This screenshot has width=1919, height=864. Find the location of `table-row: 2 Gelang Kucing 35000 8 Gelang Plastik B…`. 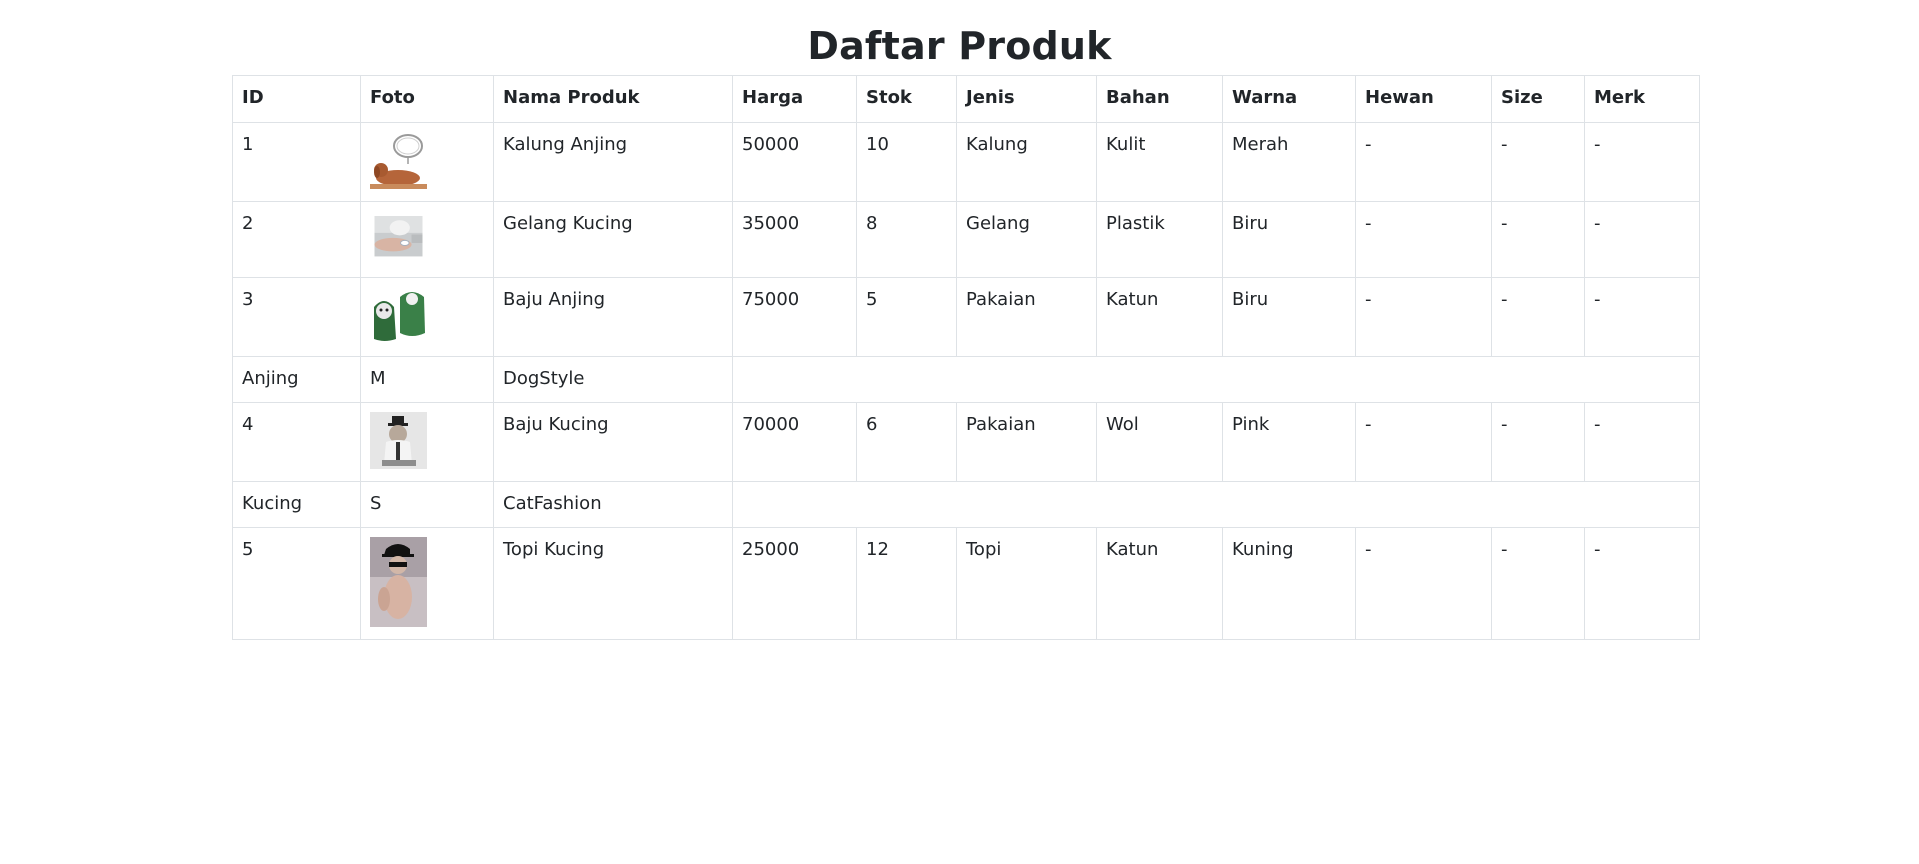

table-row: 2 Gelang Kucing 35000 8 Gelang Plastik B… is located at coordinates (966, 239).